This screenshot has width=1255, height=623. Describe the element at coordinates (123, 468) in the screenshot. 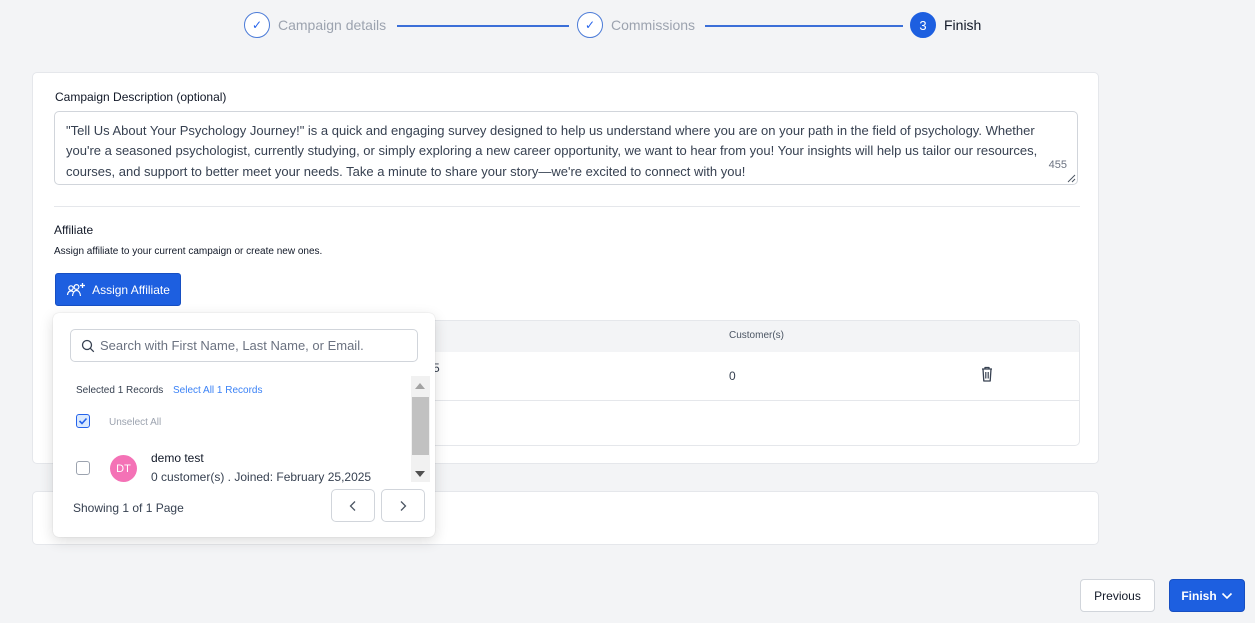

I see `avatar: DT` at that location.